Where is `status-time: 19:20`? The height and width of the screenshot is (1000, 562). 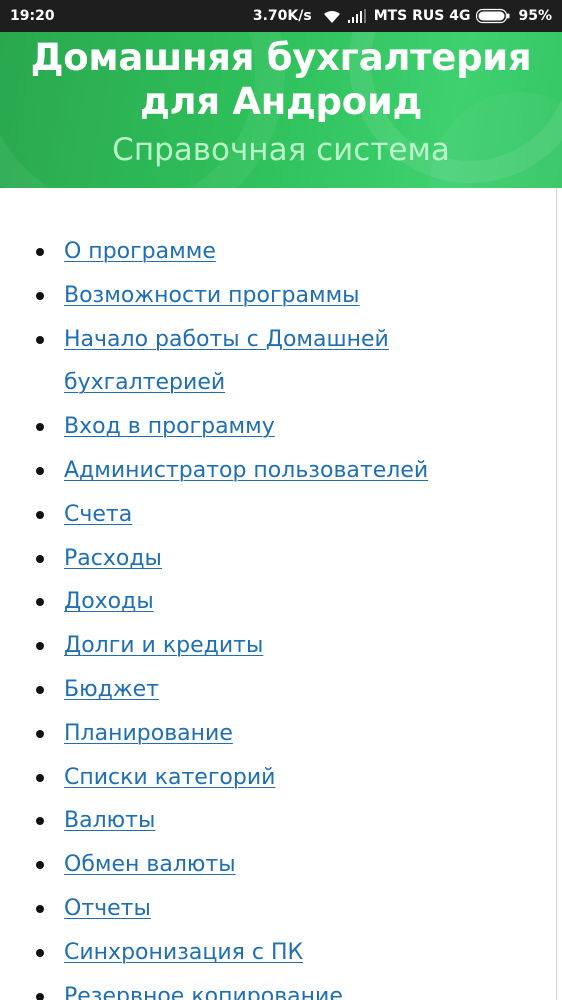 status-time: 19:20 is located at coordinates (32, 16).